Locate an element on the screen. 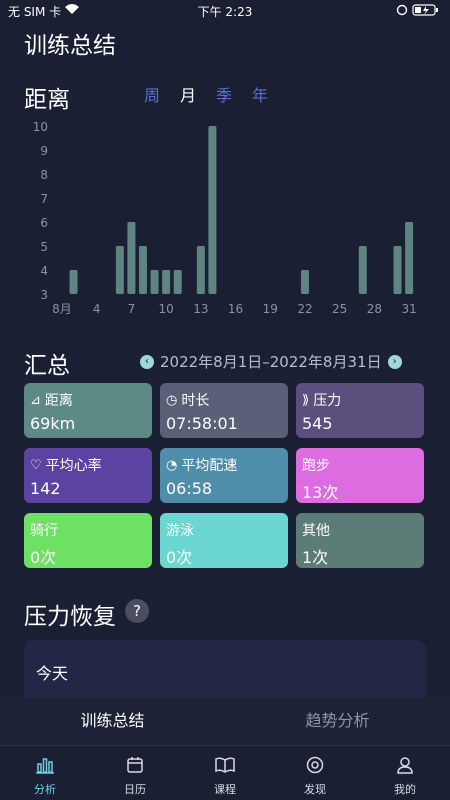  summary-card-label: 其他 is located at coordinates (316, 531).